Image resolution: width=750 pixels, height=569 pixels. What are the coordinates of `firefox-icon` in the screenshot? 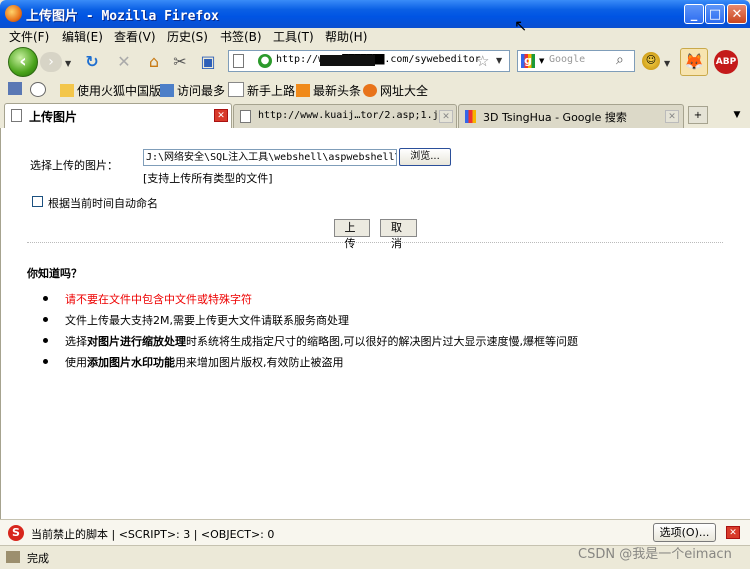 It's located at (370, 90).